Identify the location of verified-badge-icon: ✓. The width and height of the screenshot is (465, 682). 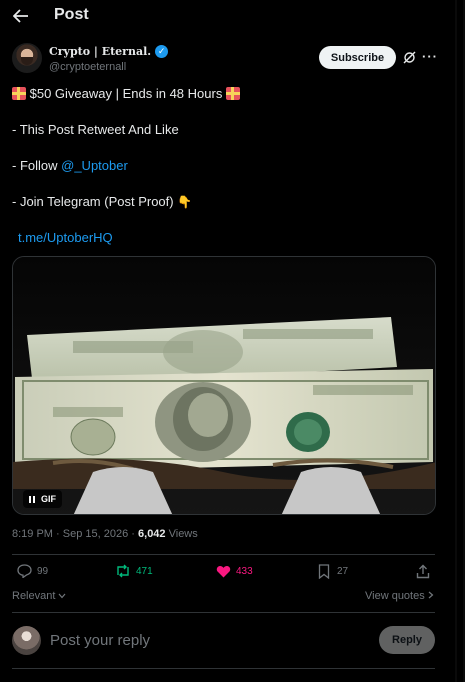
(162, 51).